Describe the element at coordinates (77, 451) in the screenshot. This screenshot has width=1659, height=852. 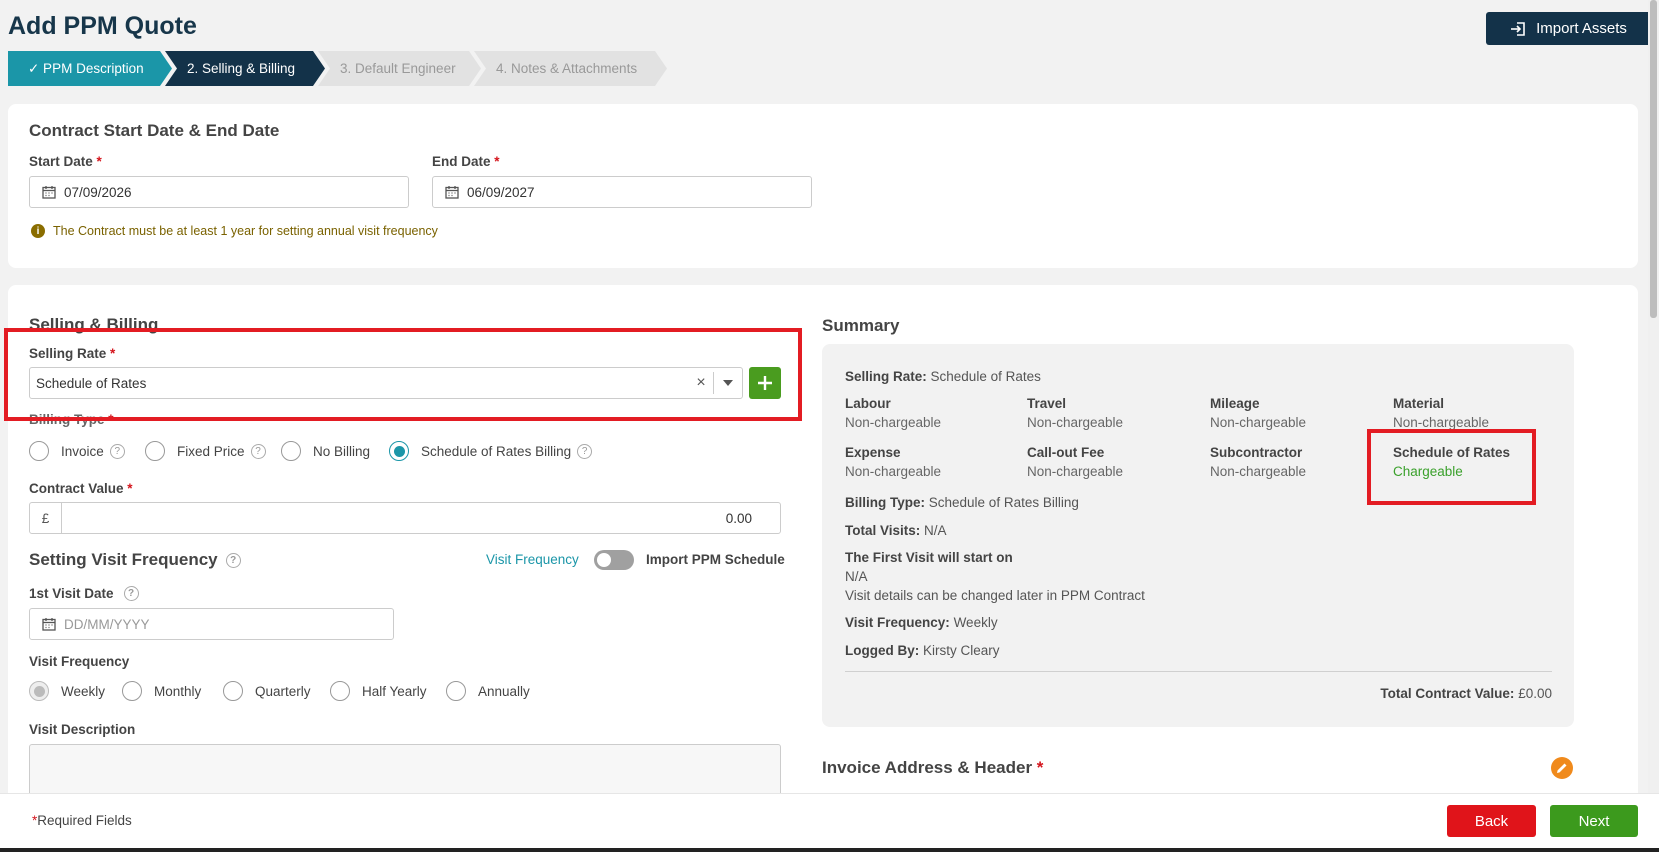
I see `billing-option-invoice: Invoice?` at that location.